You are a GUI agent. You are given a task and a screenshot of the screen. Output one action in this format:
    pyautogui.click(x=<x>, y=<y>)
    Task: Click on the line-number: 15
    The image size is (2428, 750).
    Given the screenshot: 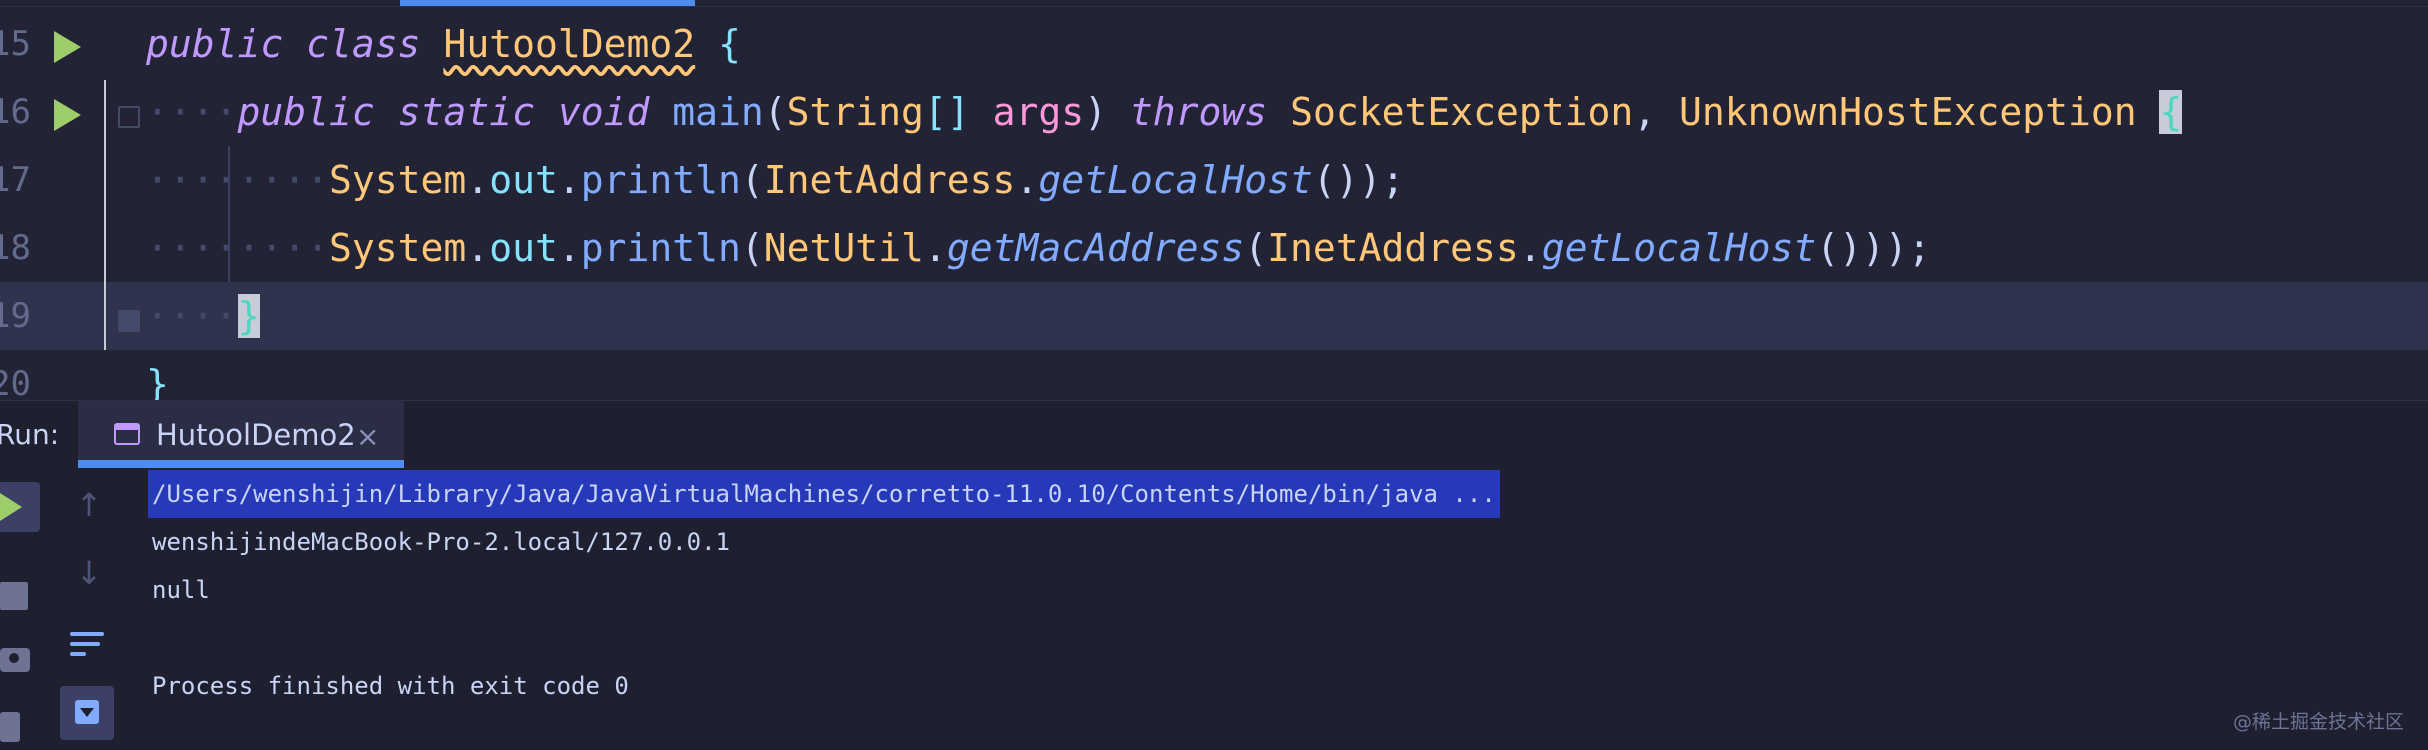 What is the action you would take?
    pyautogui.click(x=15, y=44)
    